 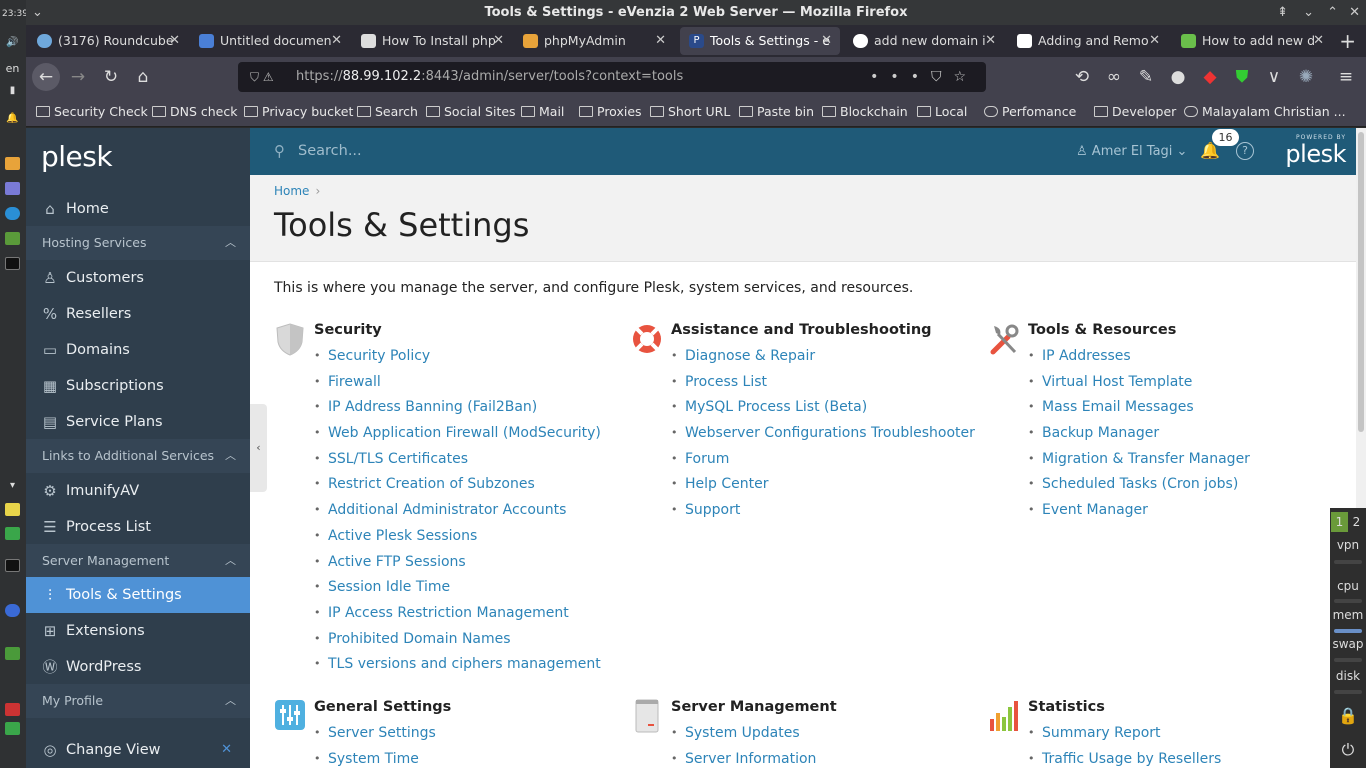 I want to click on wrench-icon: ✎, so click(x=1146, y=77).